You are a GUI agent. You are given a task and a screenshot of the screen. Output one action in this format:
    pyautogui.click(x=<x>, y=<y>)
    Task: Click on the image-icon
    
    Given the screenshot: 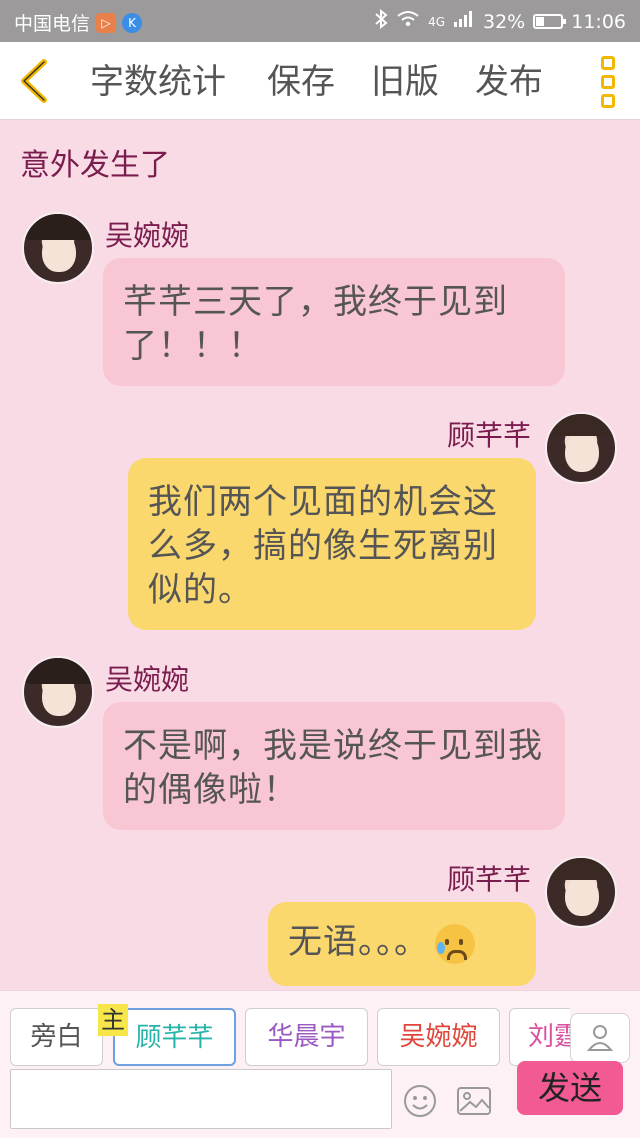 What is the action you would take?
    pyautogui.click(x=474, y=1101)
    